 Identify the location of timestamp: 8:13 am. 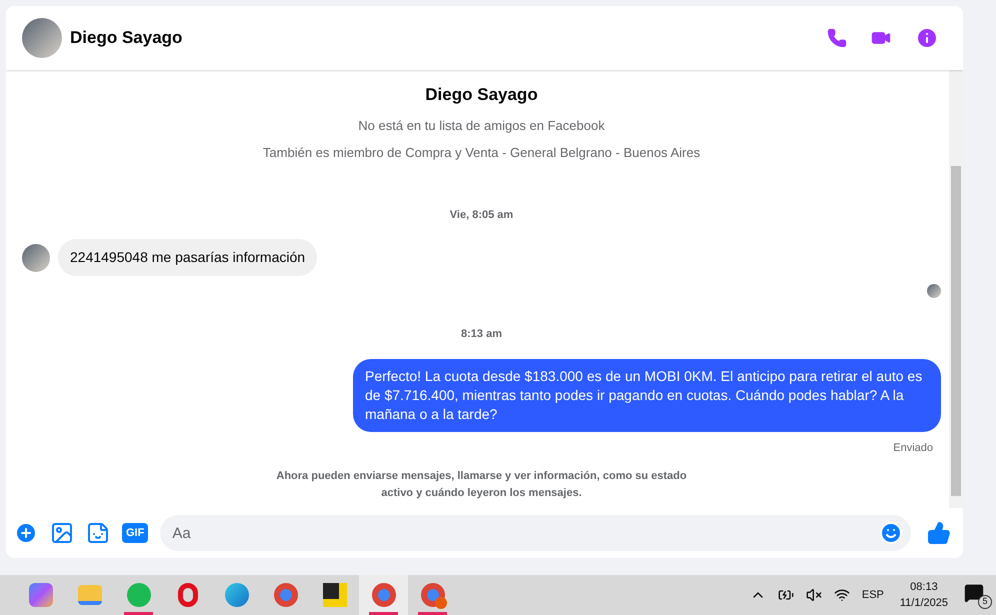
(481, 334).